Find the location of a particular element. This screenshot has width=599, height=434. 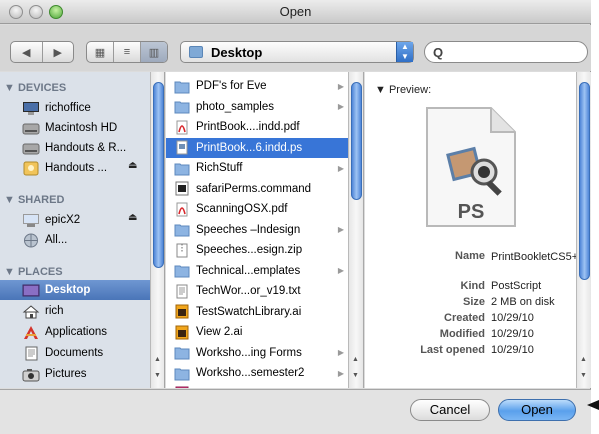

illustrator-file-icon is located at coordinates (182, 311).